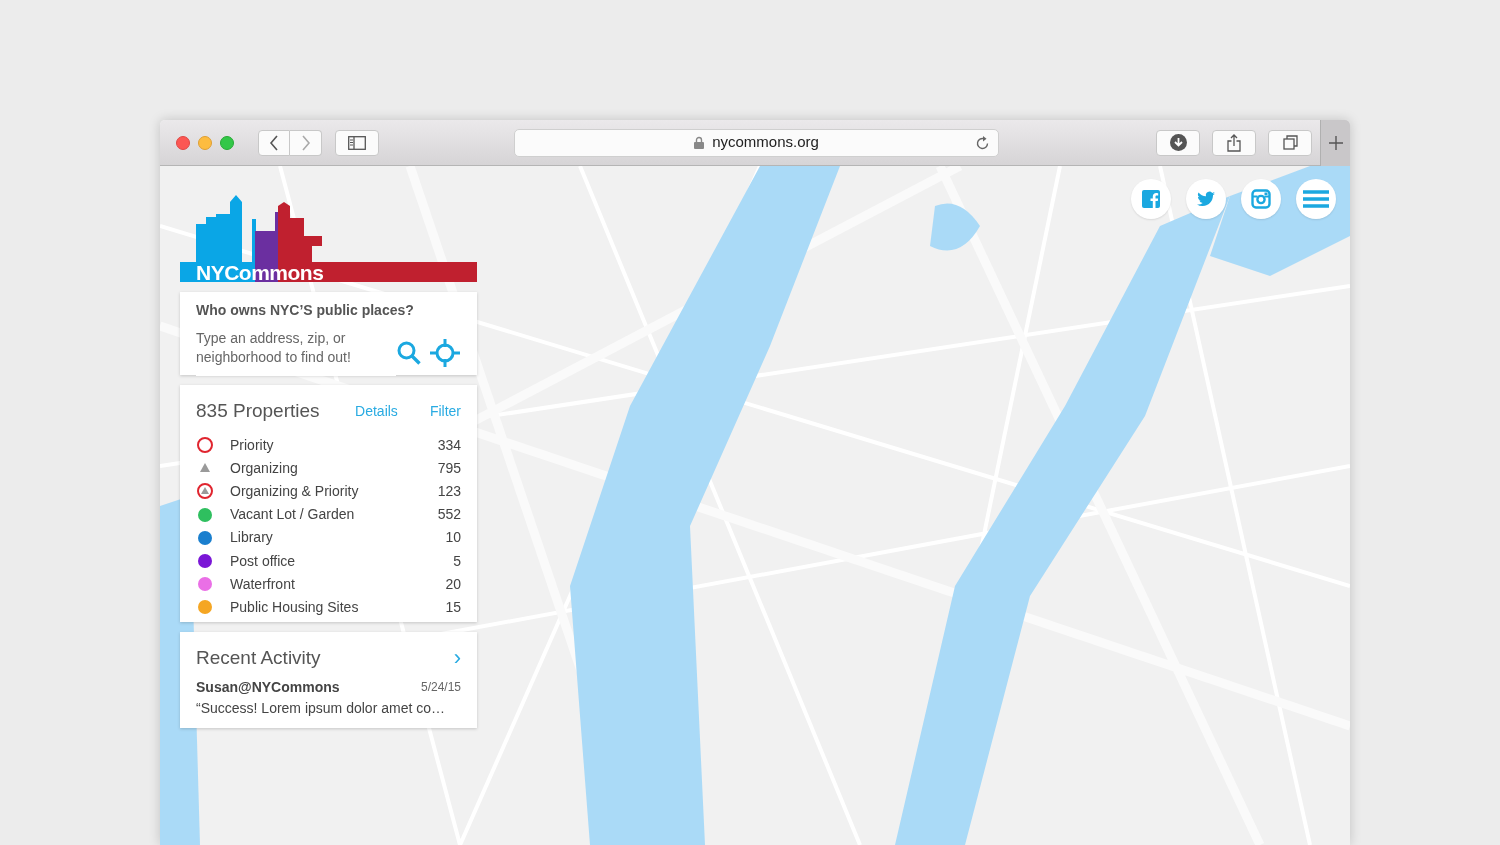 This screenshot has height=845, width=1500. Describe the element at coordinates (1206, 199) in the screenshot. I see `bird-icon` at that location.